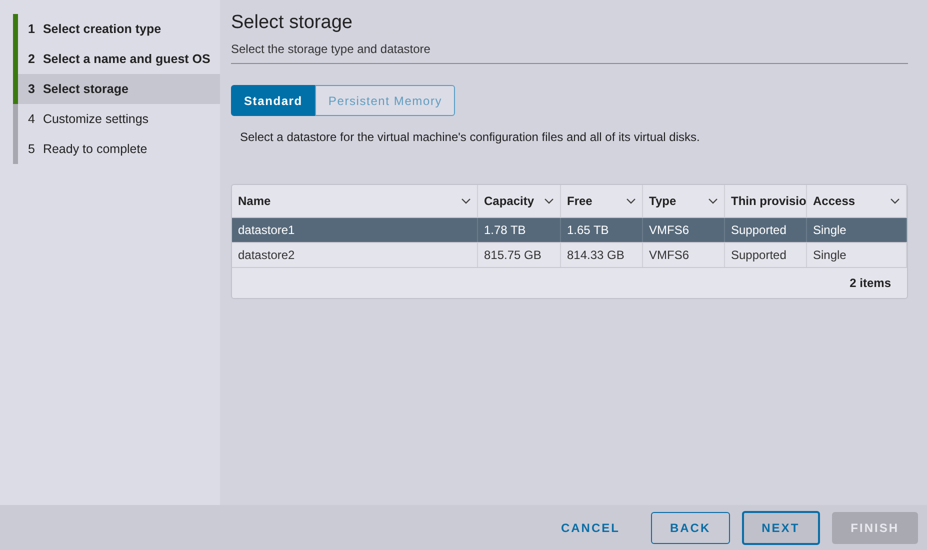  I want to click on page-subtitle: Select the storage type and datastore, so click(569, 53).